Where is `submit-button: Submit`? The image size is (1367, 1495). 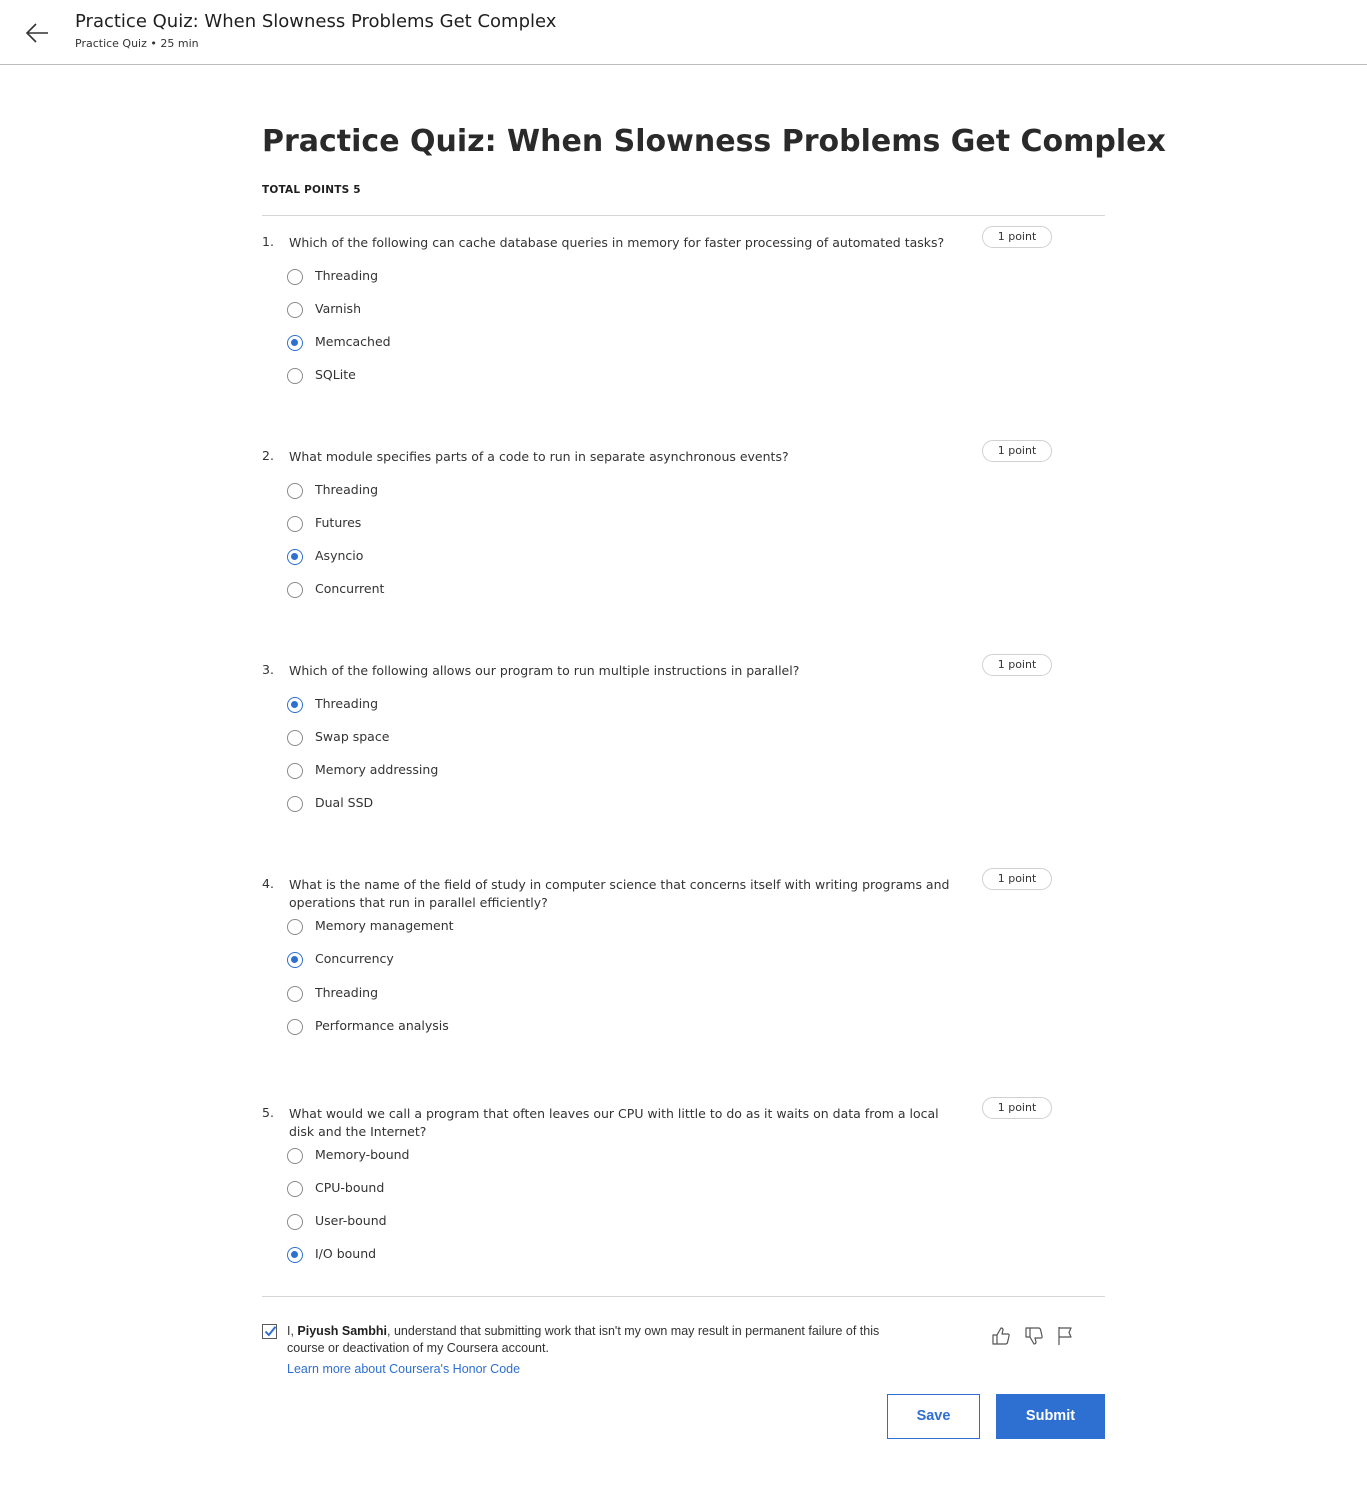 submit-button: Submit is located at coordinates (1050, 1416).